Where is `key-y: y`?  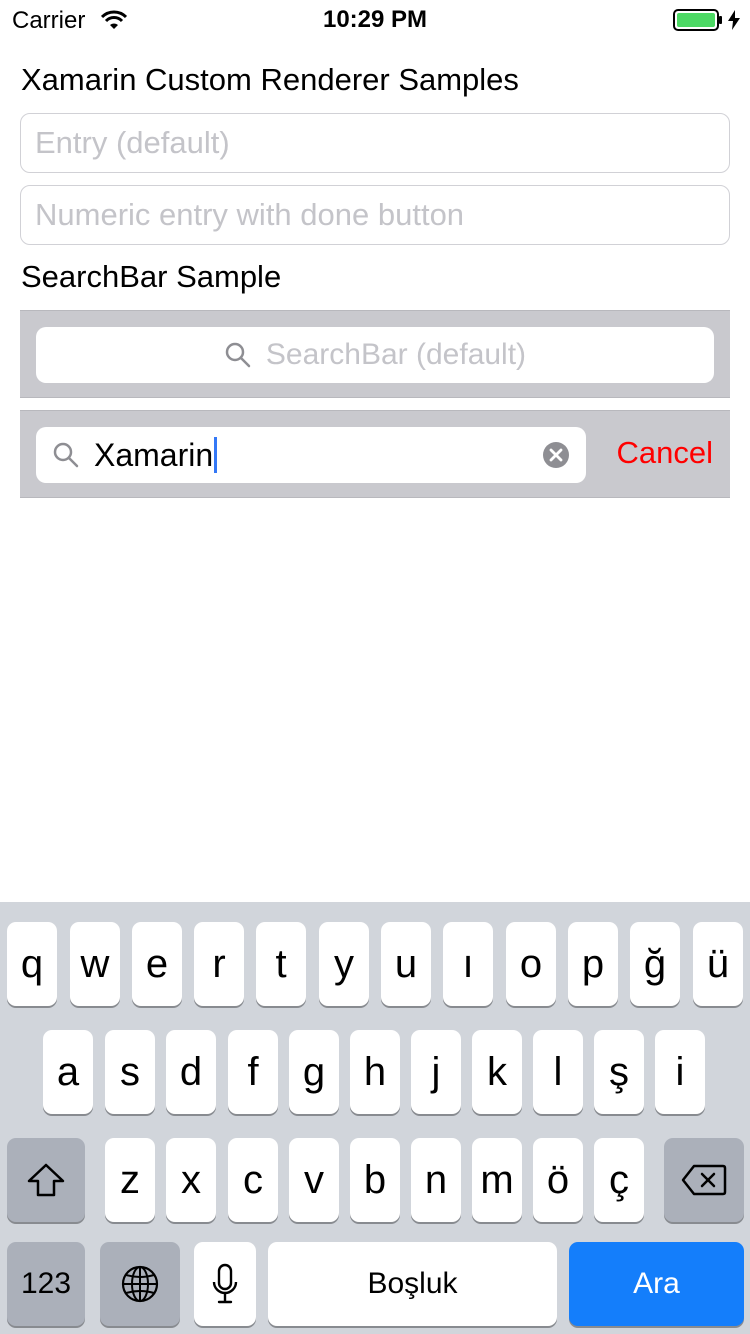
key-y: y is located at coordinates (344, 964).